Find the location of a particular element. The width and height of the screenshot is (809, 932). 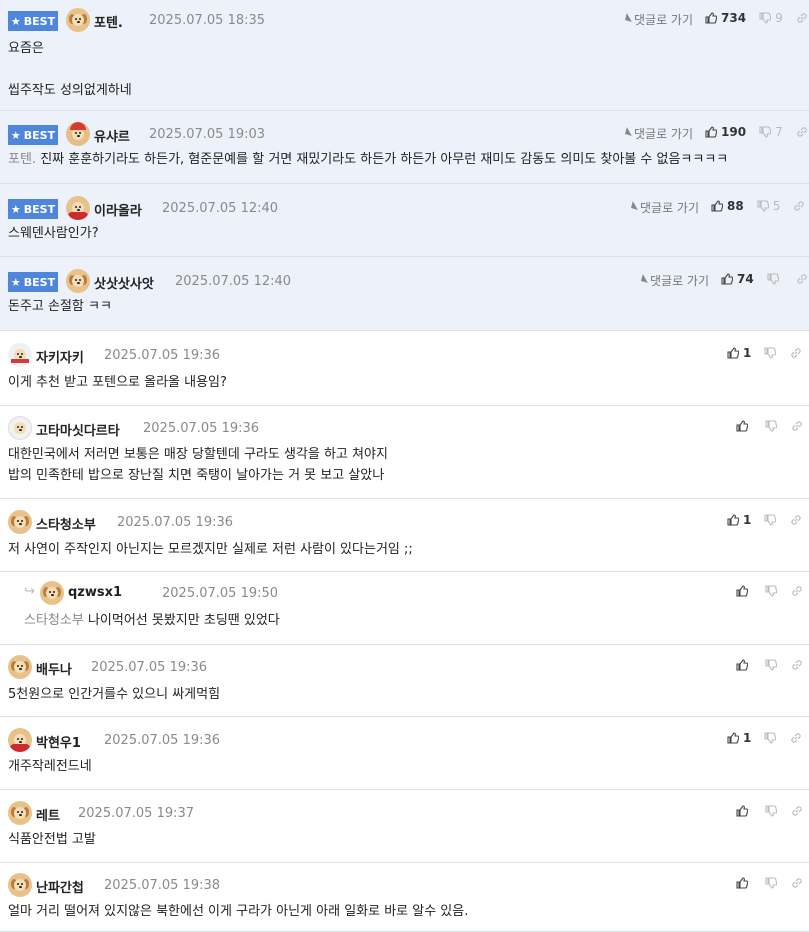

comment-text: 식품안전법 고발 is located at coordinates (52, 839).